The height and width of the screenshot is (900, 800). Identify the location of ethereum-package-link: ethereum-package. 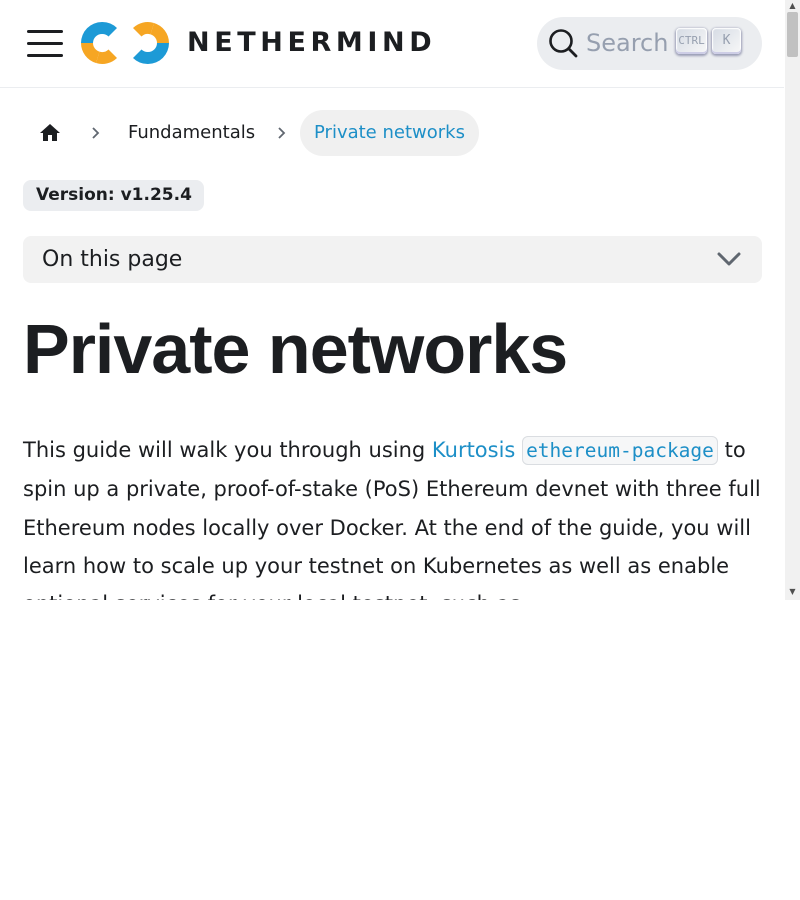
(620, 450).